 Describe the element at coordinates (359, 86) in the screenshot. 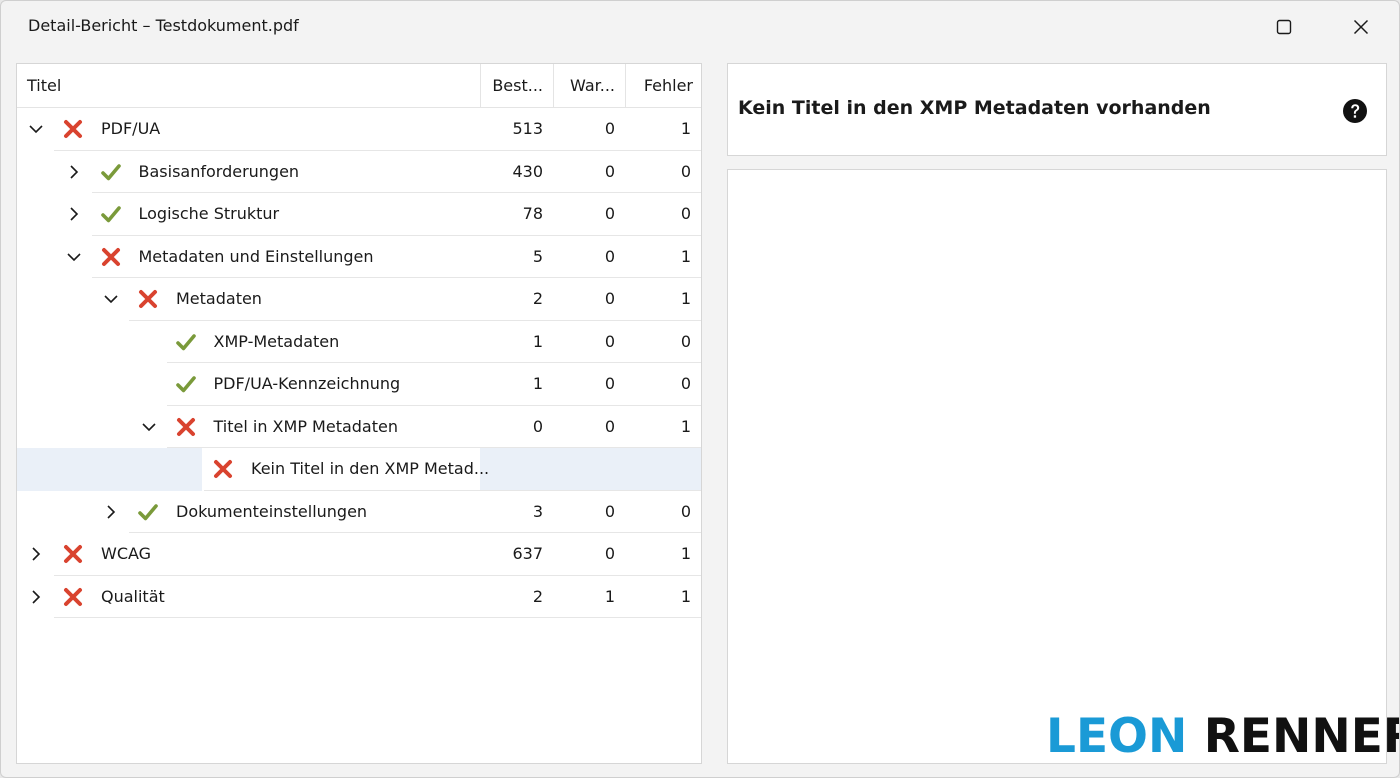

I see `tree-header: Titel Best... War... Fehler` at that location.